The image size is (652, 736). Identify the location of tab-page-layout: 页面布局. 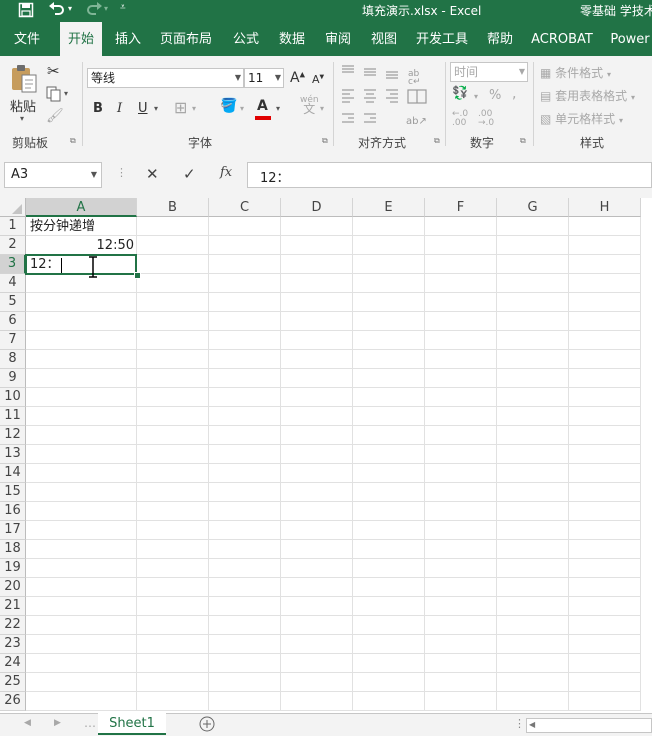
(186, 39).